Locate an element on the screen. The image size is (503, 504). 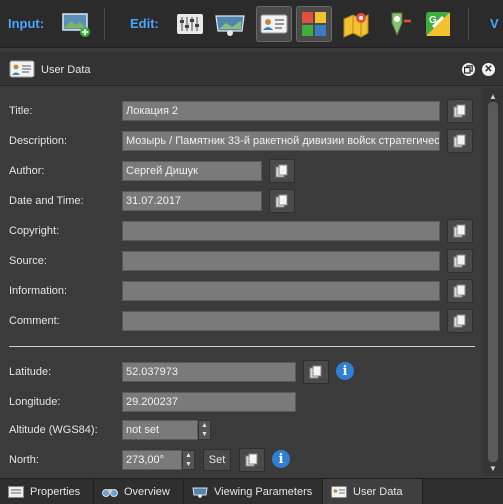
copyright-label: Copyright: is located at coordinates (34, 231).